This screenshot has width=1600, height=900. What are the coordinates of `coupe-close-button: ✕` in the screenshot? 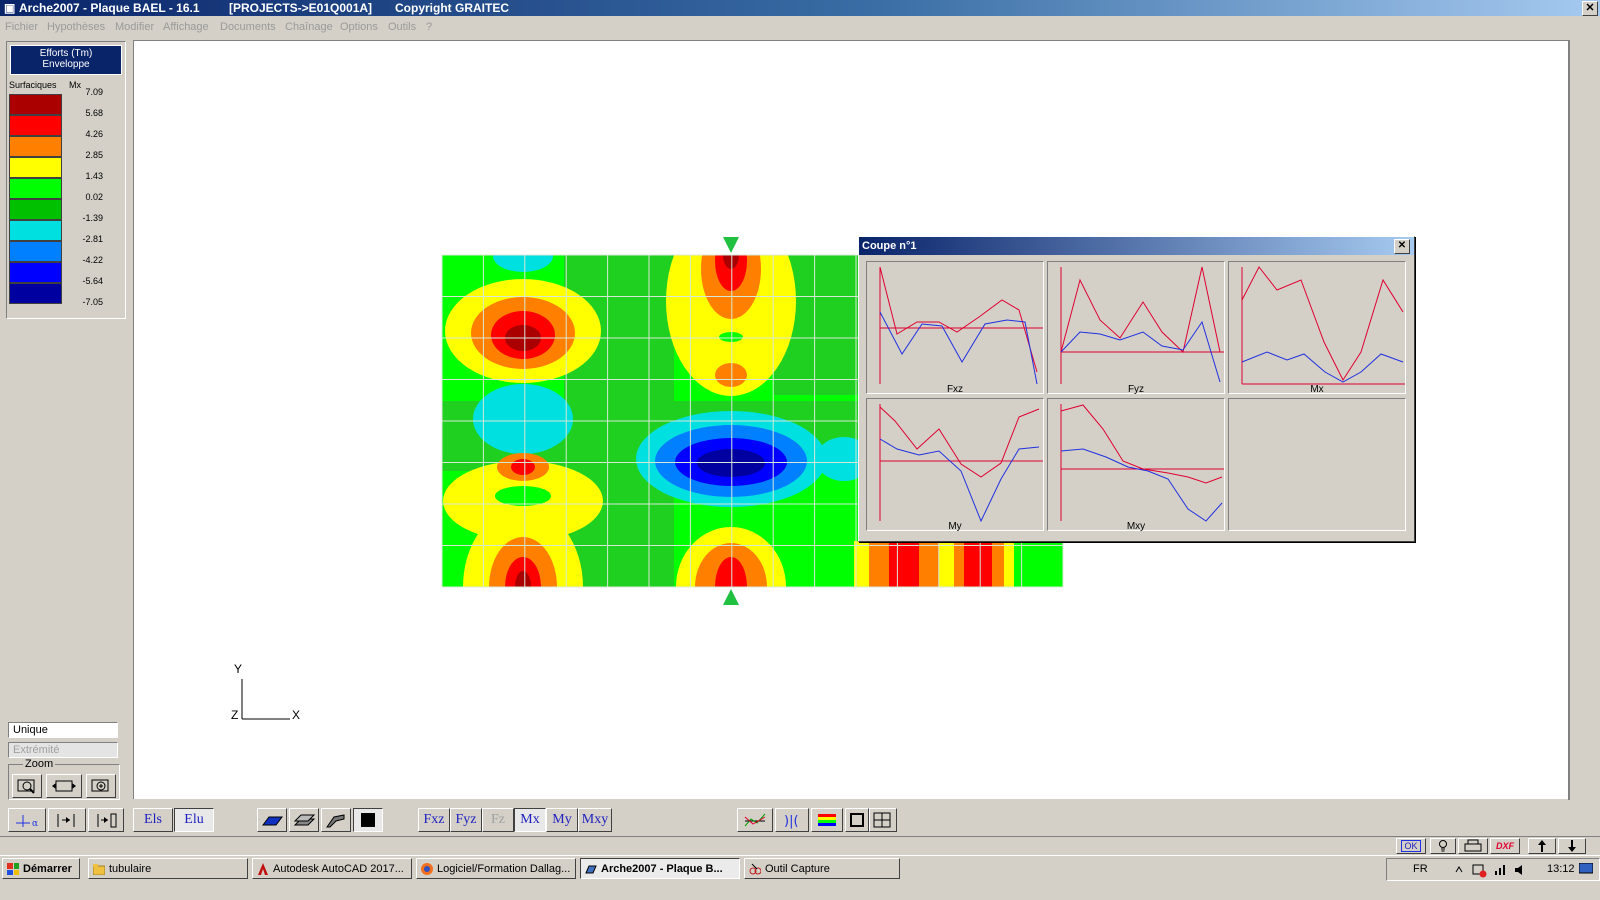 It's located at (1402, 246).